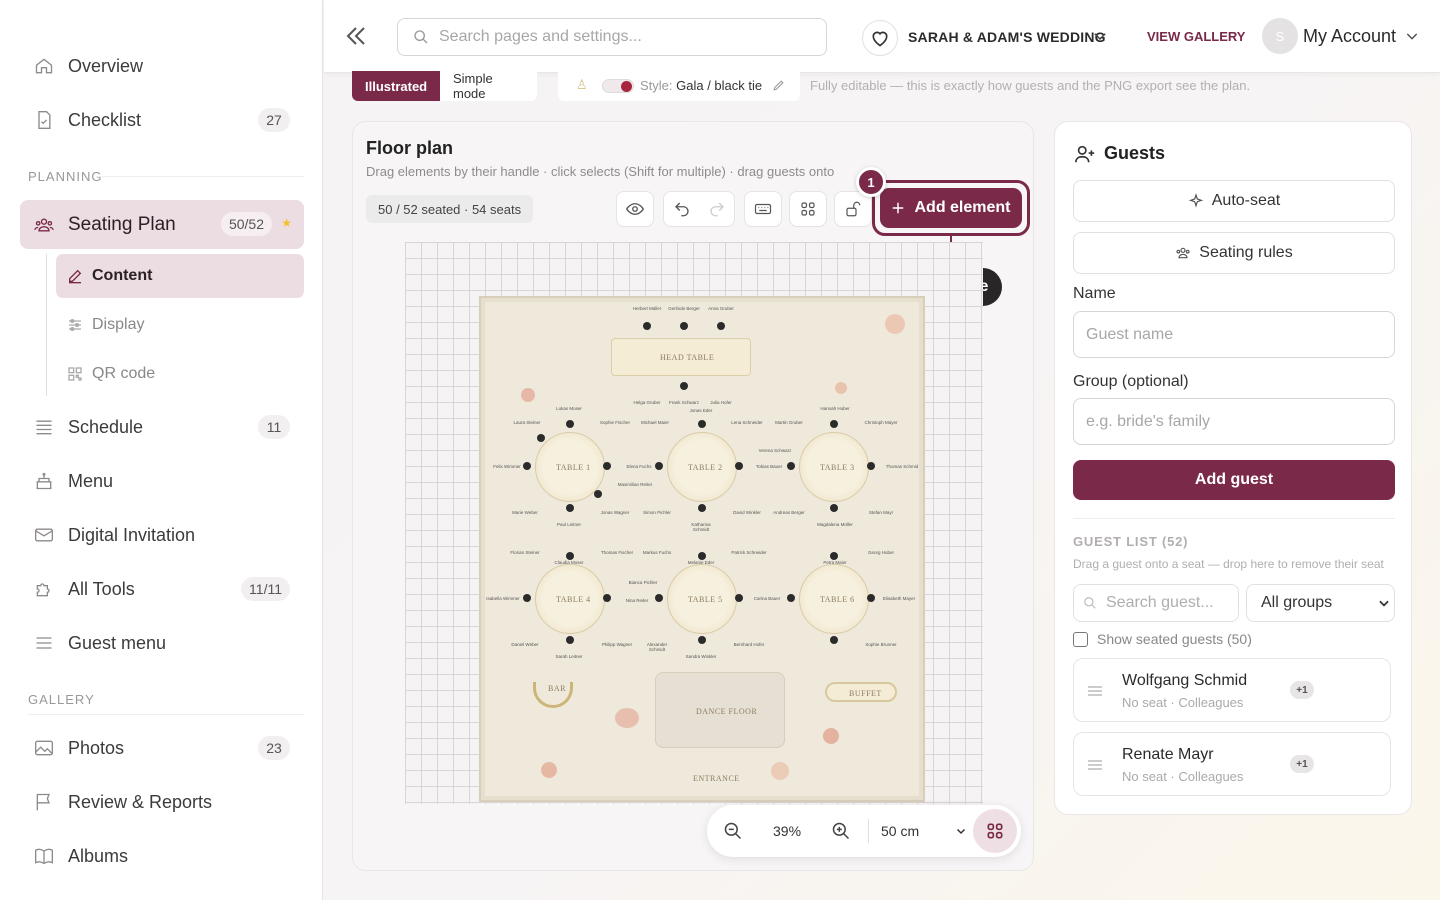  What do you see at coordinates (162, 120) in the screenshot?
I see `sidebar-item-checklist: Checklist 27` at bounding box center [162, 120].